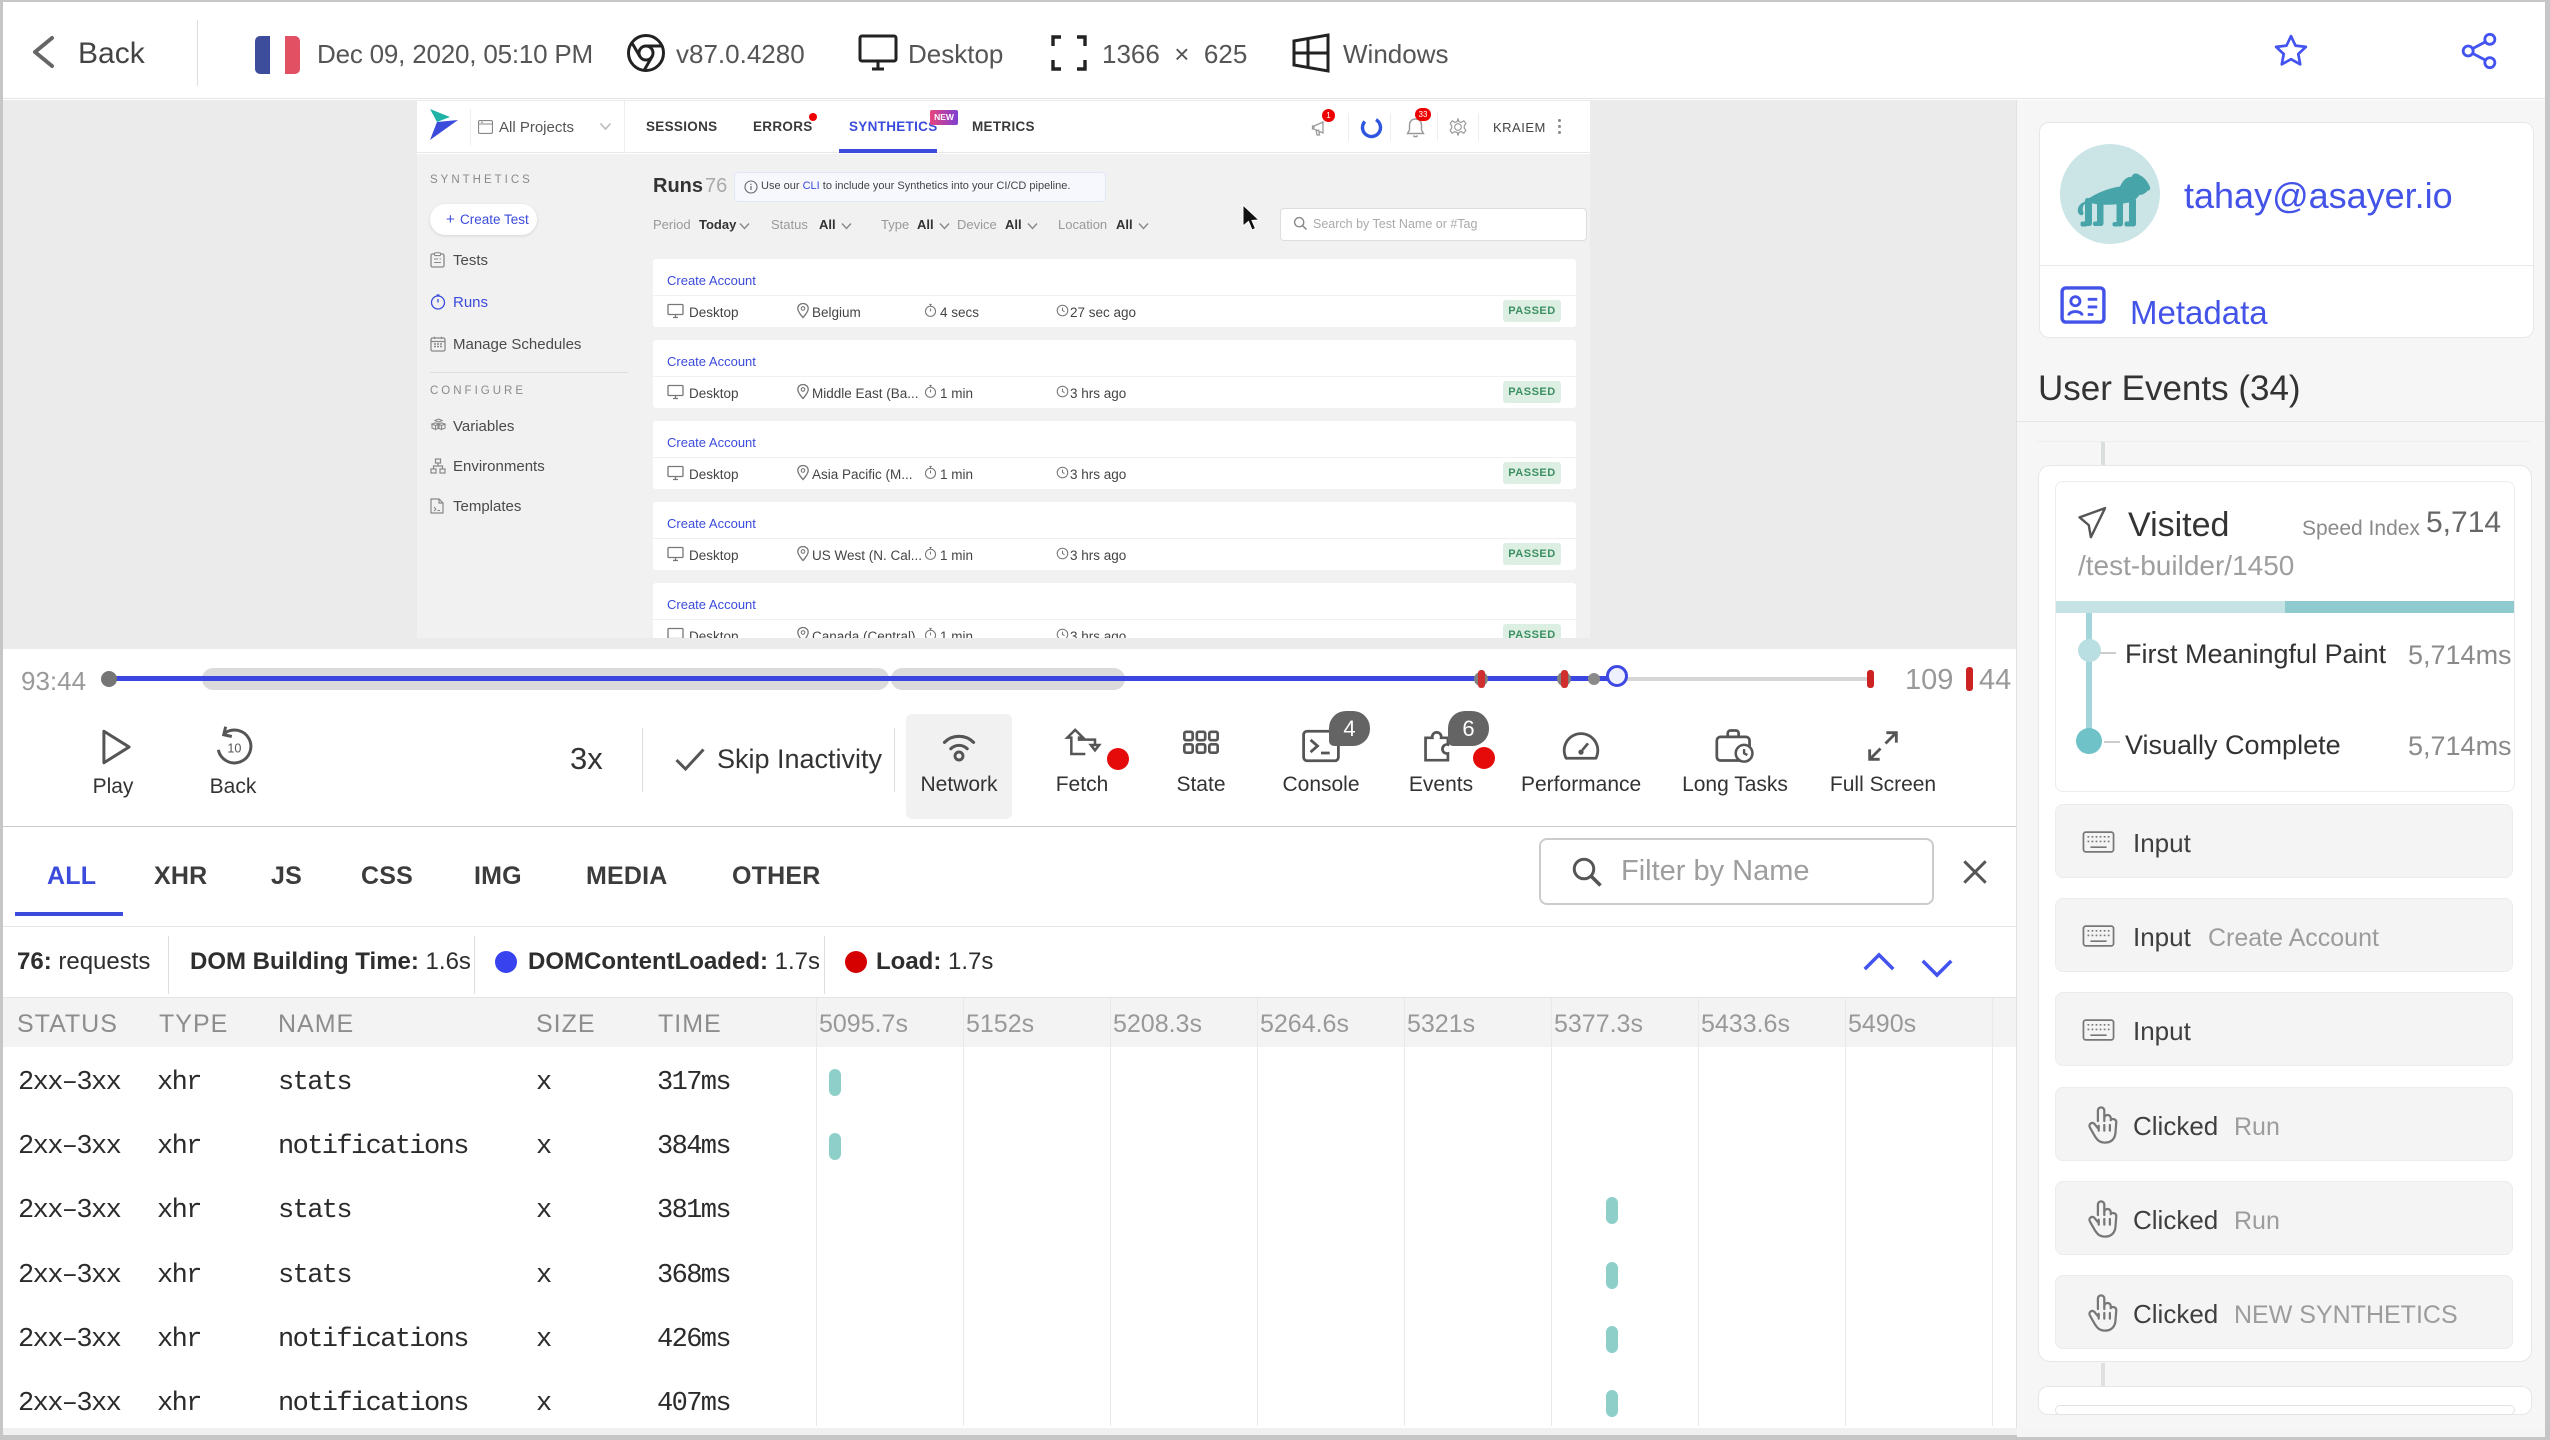 The width and height of the screenshot is (2550, 1440). What do you see at coordinates (234, 749) in the screenshot?
I see `svg-text: 10` at bounding box center [234, 749].